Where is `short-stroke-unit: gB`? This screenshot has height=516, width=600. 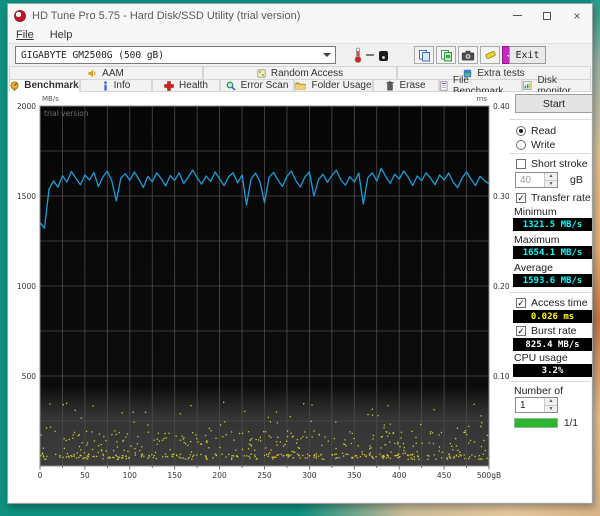 short-stroke-unit: gB is located at coordinates (576, 180).